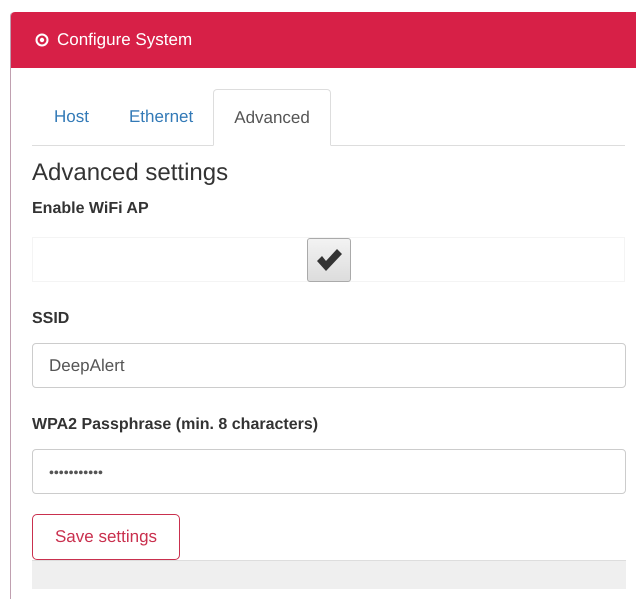  Describe the element at coordinates (329, 471) in the screenshot. I see `input-field: •••••••••••` at that location.